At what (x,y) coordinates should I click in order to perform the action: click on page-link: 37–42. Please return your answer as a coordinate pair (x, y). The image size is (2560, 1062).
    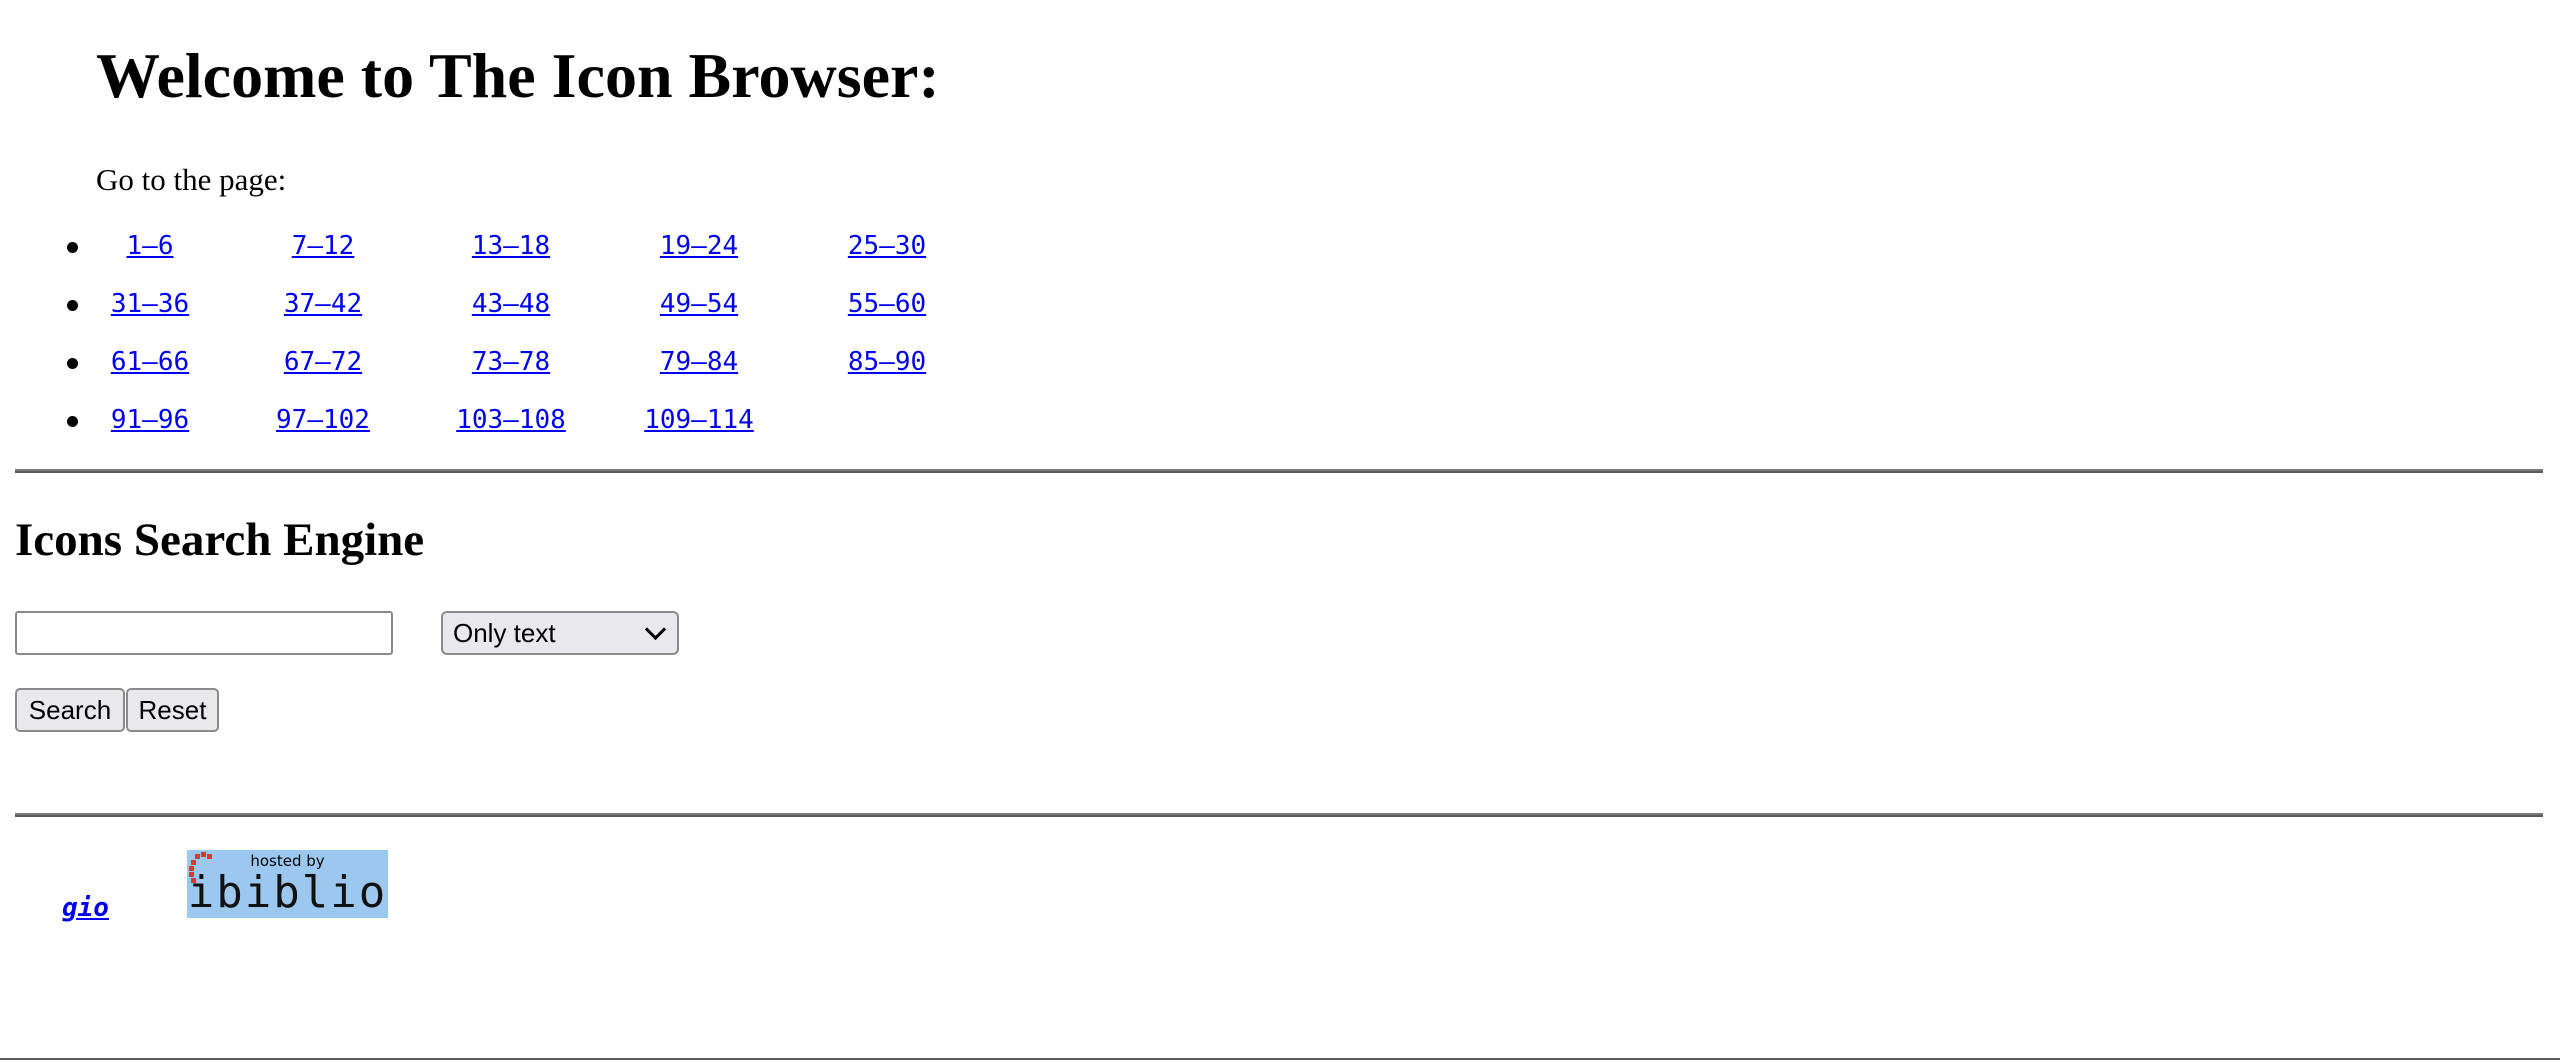
    Looking at the image, I should click on (323, 304).